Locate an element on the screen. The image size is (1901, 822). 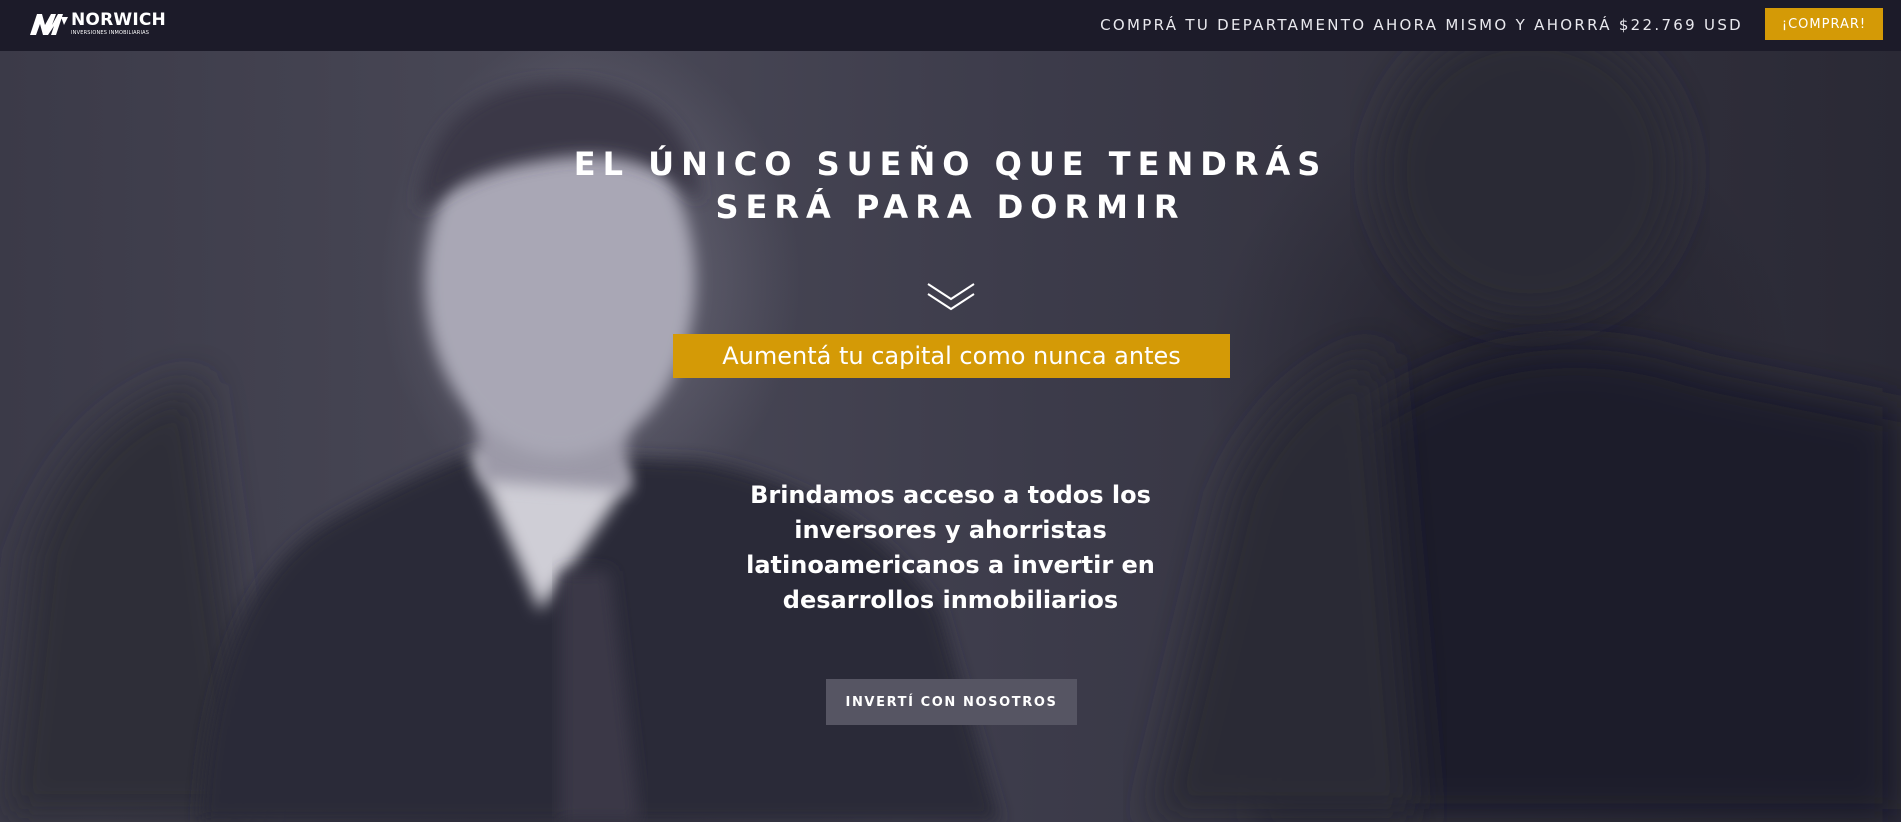
brand-subtitle: INVERSIONES INMOBILIARIAS is located at coordinates (110, 33).